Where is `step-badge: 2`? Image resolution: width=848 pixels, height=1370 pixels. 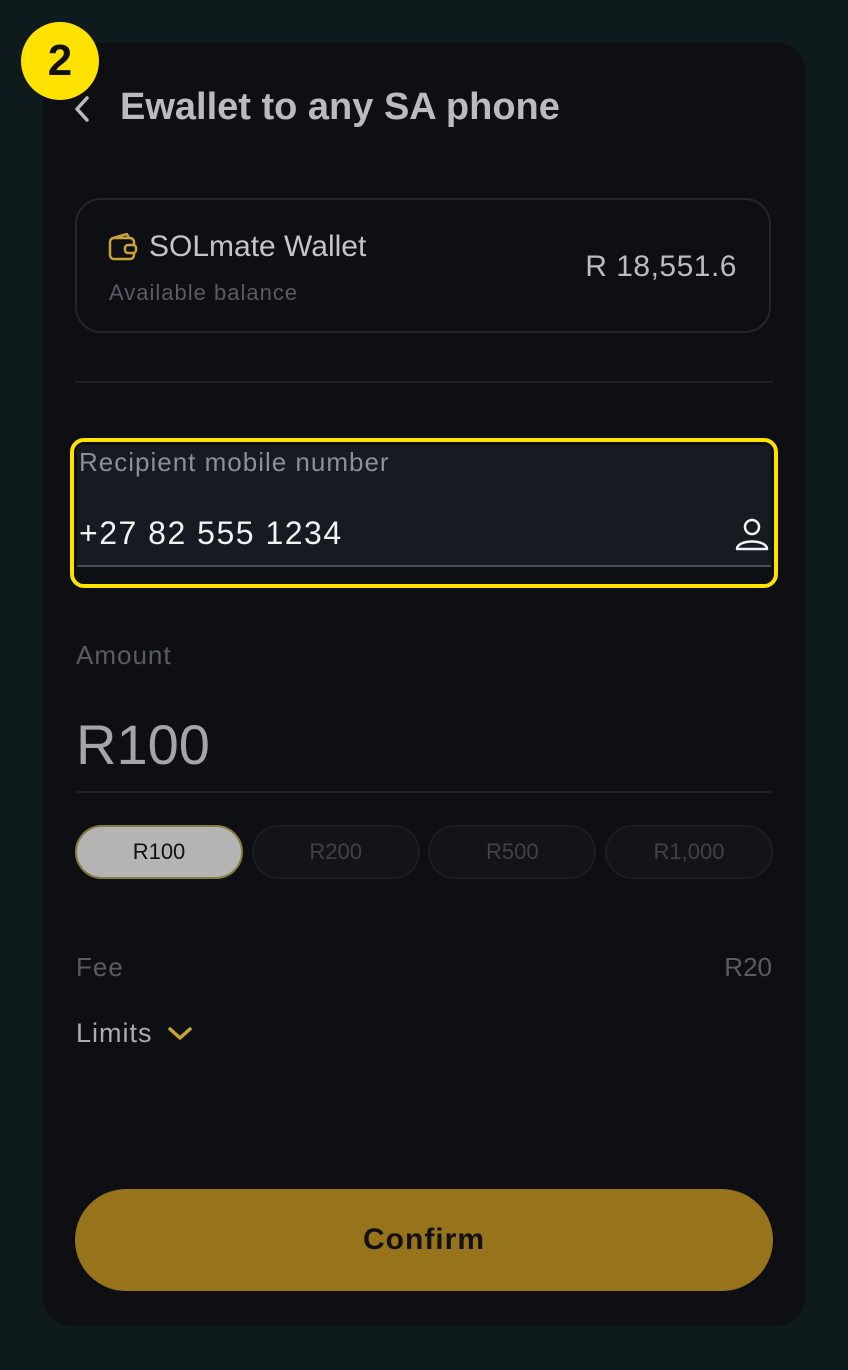 step-badge: 2 is located at coordinates (60, 61).